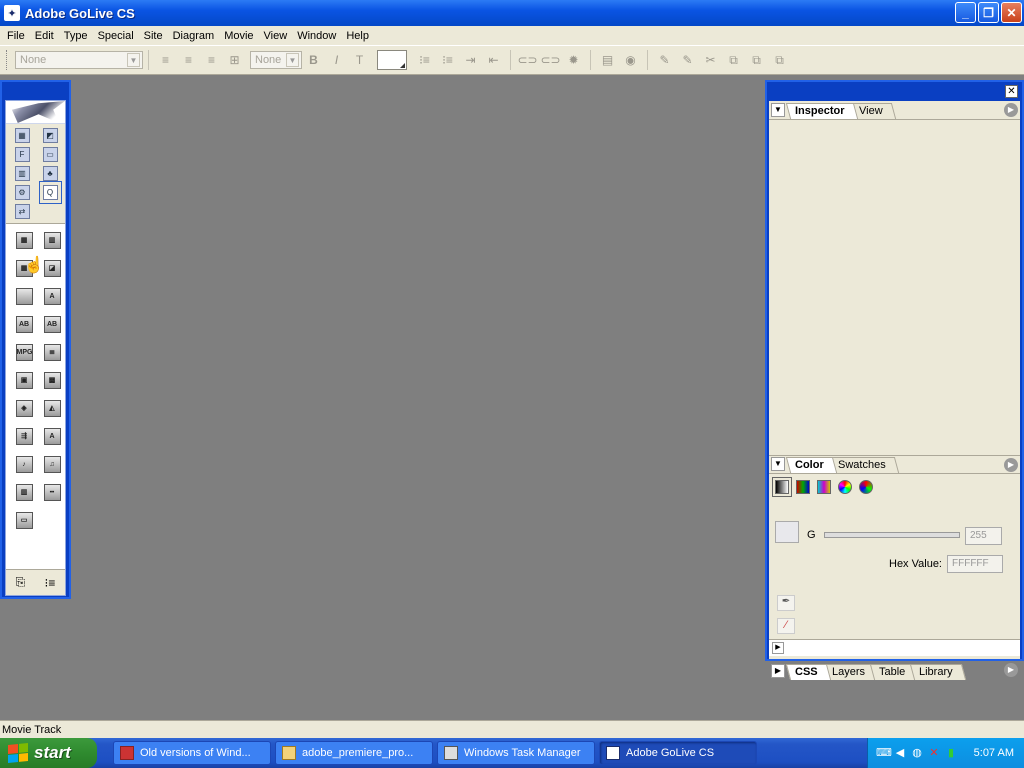 This screenshot has height=768, width=1024. I want to click on mpeg-track-icon: MPG, so click(24, 352).